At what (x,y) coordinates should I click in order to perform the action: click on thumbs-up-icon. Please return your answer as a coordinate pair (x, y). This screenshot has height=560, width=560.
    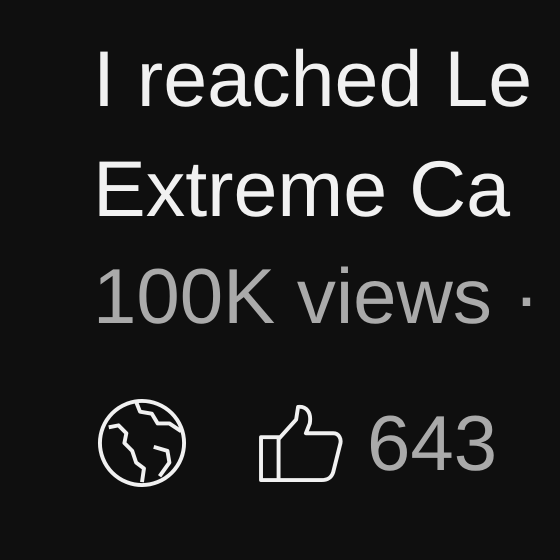
    Looking at the image, I should click on (301, 443).